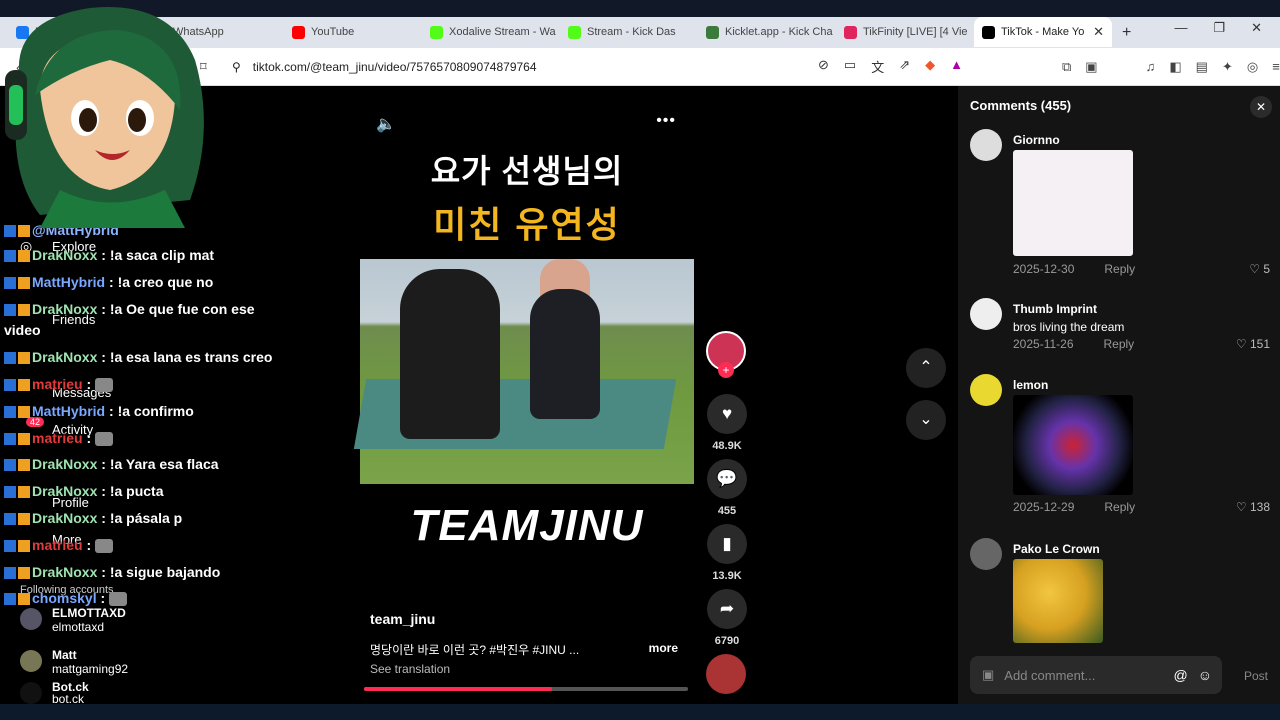  I want to click on chat-message: matrieu :, so click(59, 438).